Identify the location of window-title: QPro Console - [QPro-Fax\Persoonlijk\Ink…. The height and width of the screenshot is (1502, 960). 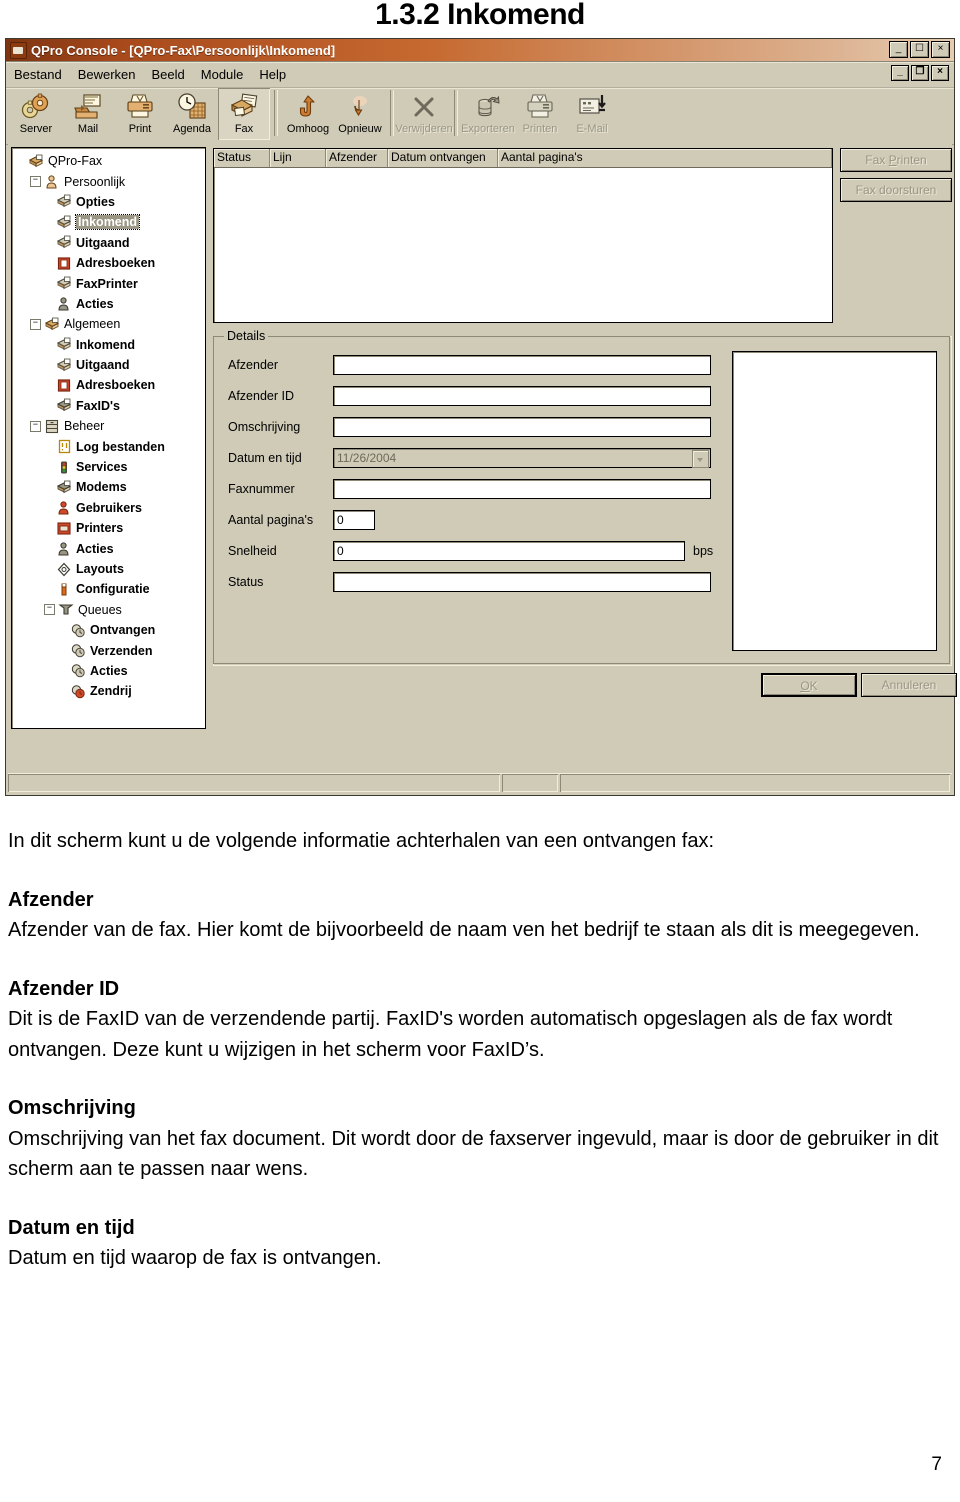
(183, 50).